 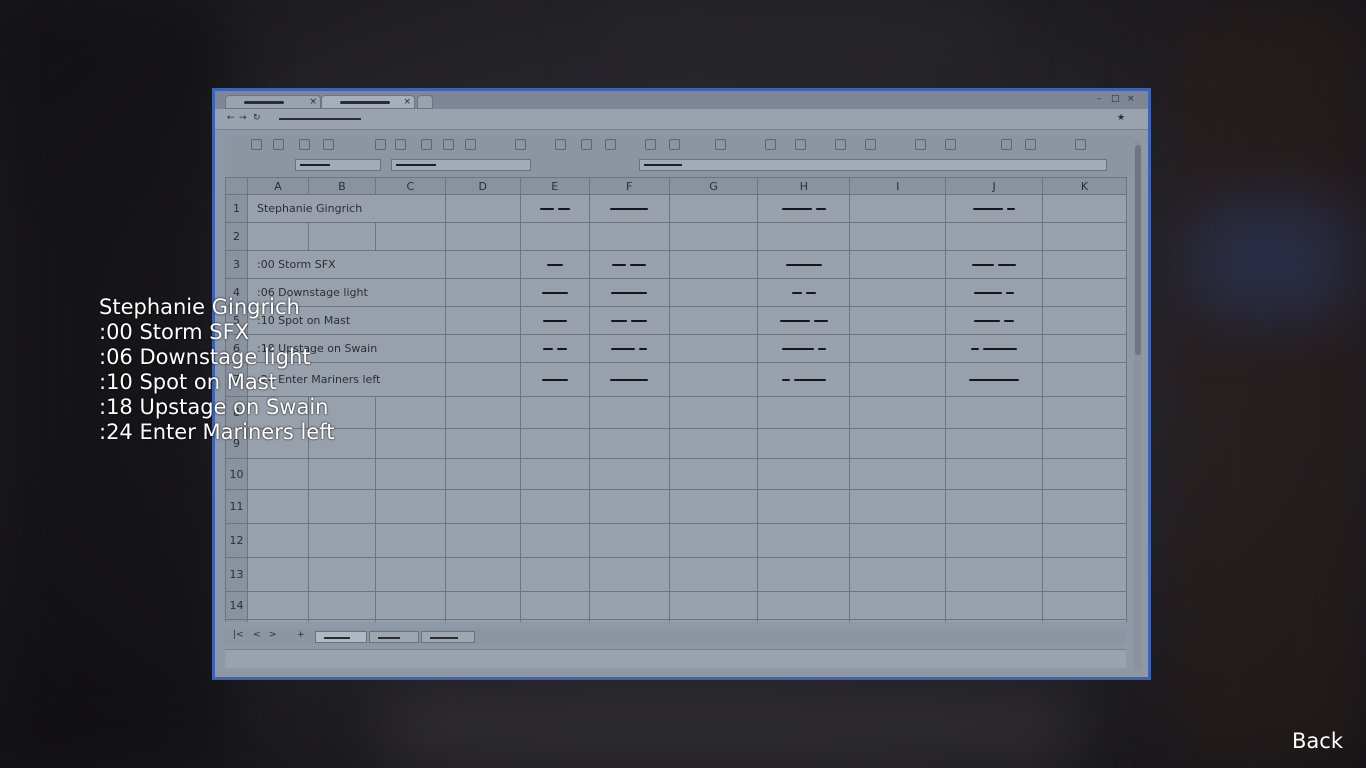 I want to click on column-header: A, so click(x=277, y=186).